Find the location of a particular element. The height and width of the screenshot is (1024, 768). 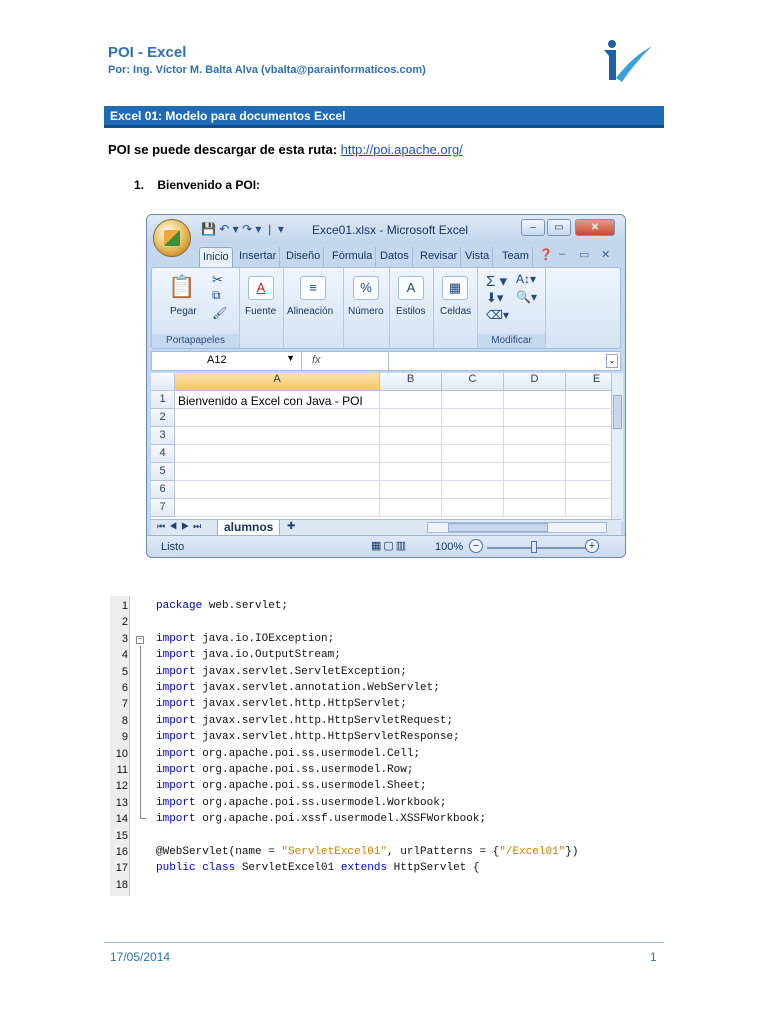

group-fuente: A Fuente is located at coordinates (262, 308).